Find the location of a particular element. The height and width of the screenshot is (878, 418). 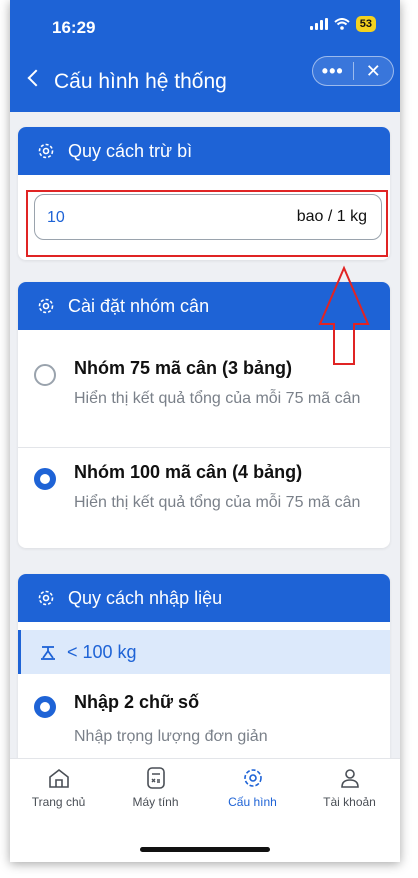

app-header: 16:29 53 Cấu hình hệ thống ••• ✕ is located at coordinates (205, 56).